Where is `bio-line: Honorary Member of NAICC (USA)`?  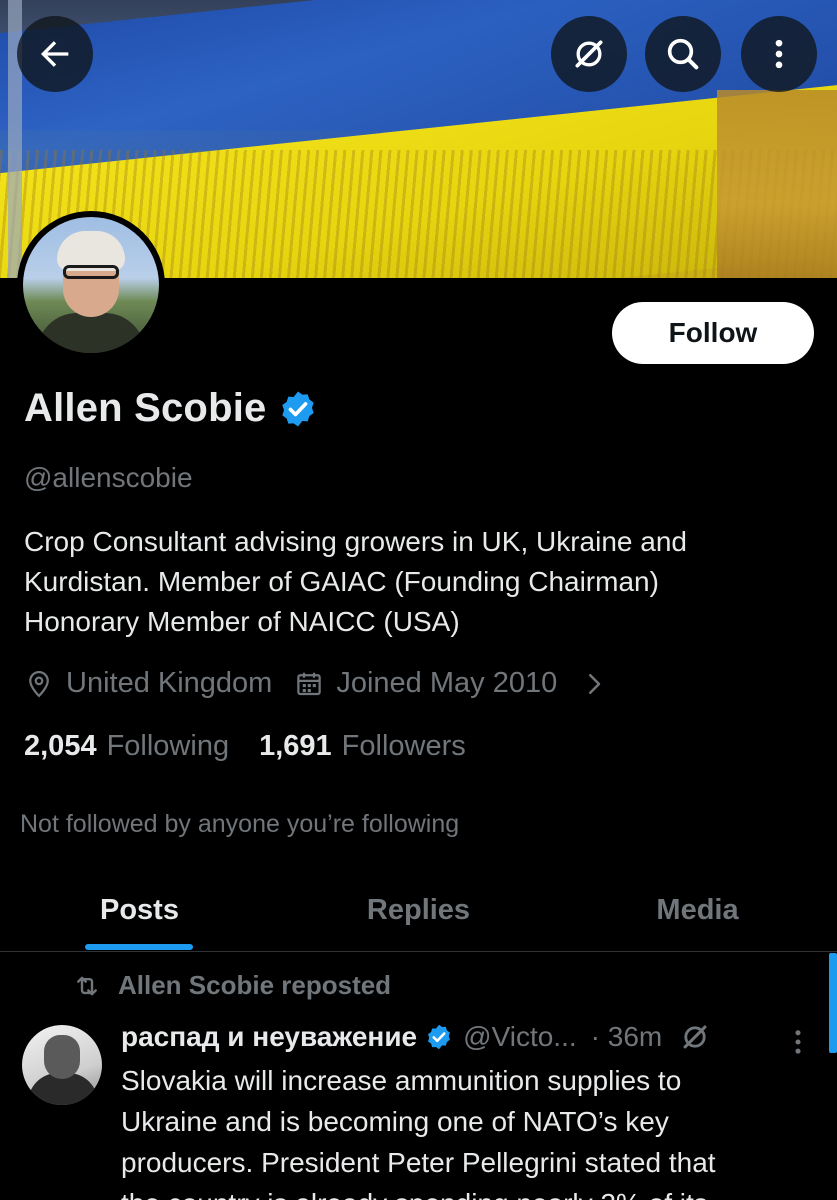
bio-line: Honorary Member of NAICC (USA) is located at coordinates (242, 621).